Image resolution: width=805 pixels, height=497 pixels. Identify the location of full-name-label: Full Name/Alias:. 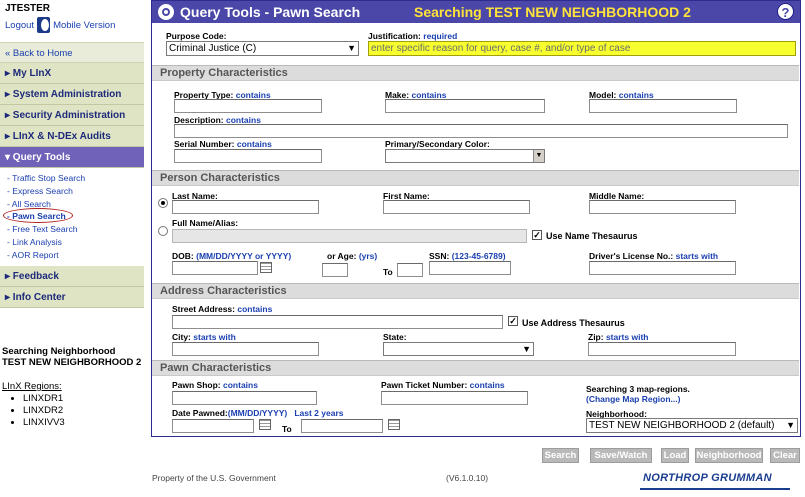
(205, 223).